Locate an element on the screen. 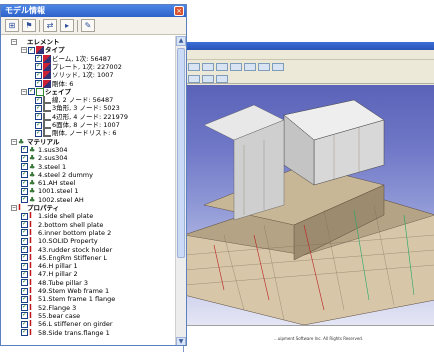  swap-button: ⇄ is located at coordinates (50, 25).